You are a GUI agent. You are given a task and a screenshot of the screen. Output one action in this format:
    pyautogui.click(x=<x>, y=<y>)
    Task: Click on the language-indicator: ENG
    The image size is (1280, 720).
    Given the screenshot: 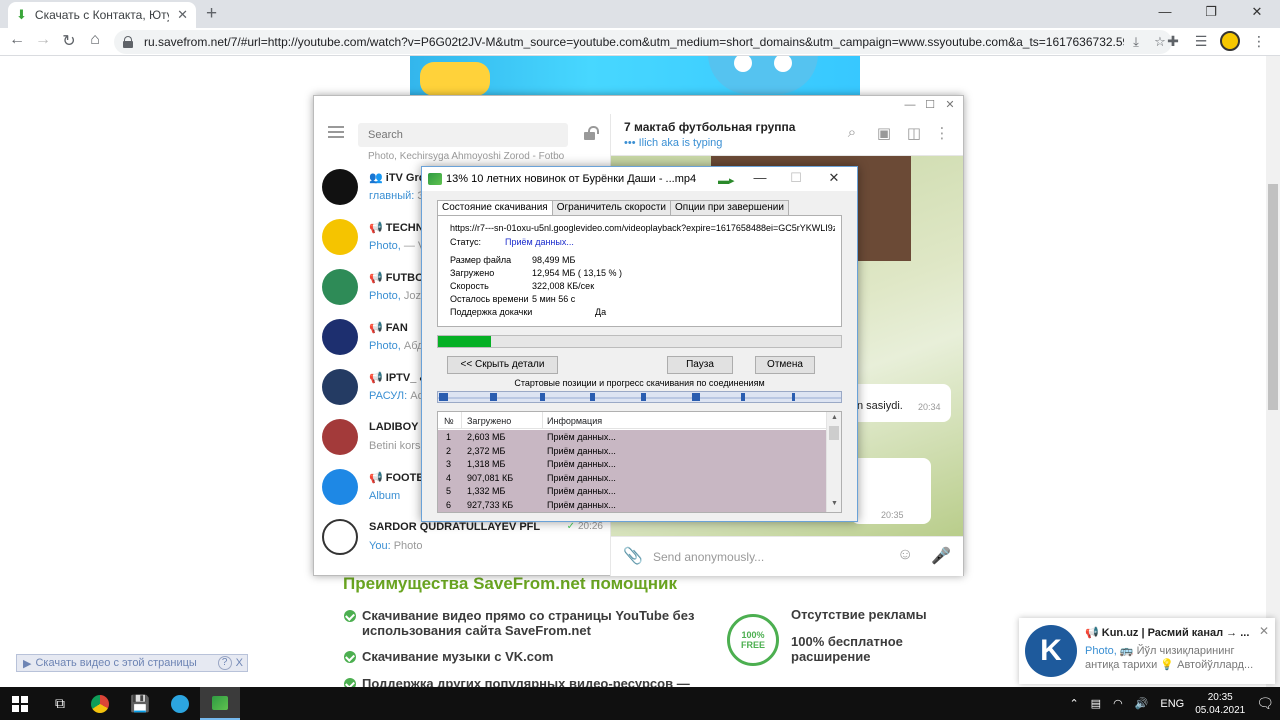 What is the action you would take?
    pyautogui.click(x=1172, y=704)
    